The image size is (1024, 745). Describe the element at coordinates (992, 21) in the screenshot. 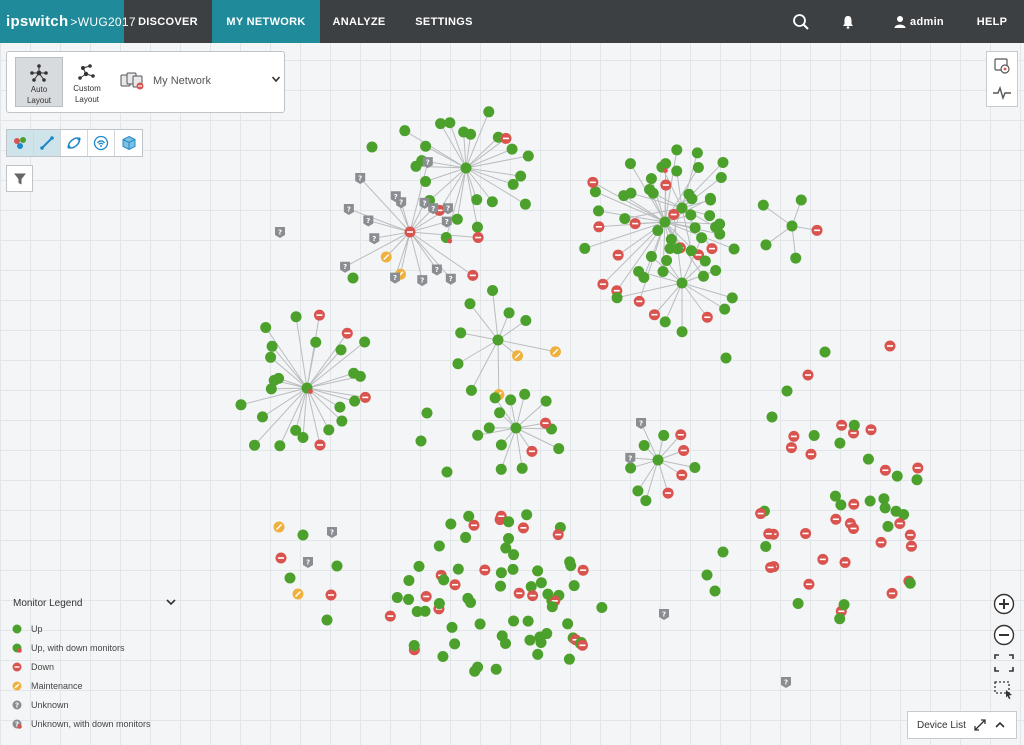

I see `help-button: HELP` at that location.